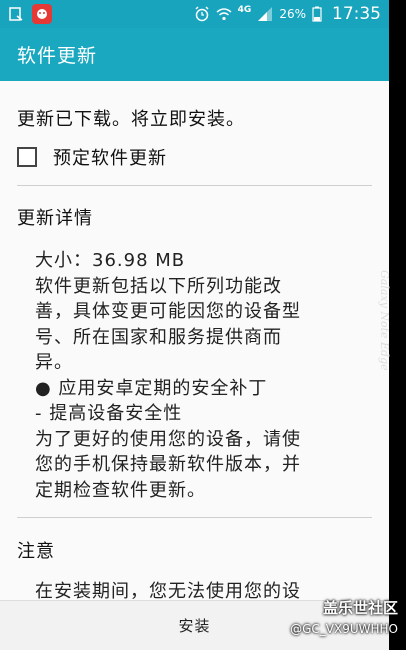  Describe the element at coordinates (120, 490) in the screenshot. I see `details-line: 定期检查软件更新。` at that location.